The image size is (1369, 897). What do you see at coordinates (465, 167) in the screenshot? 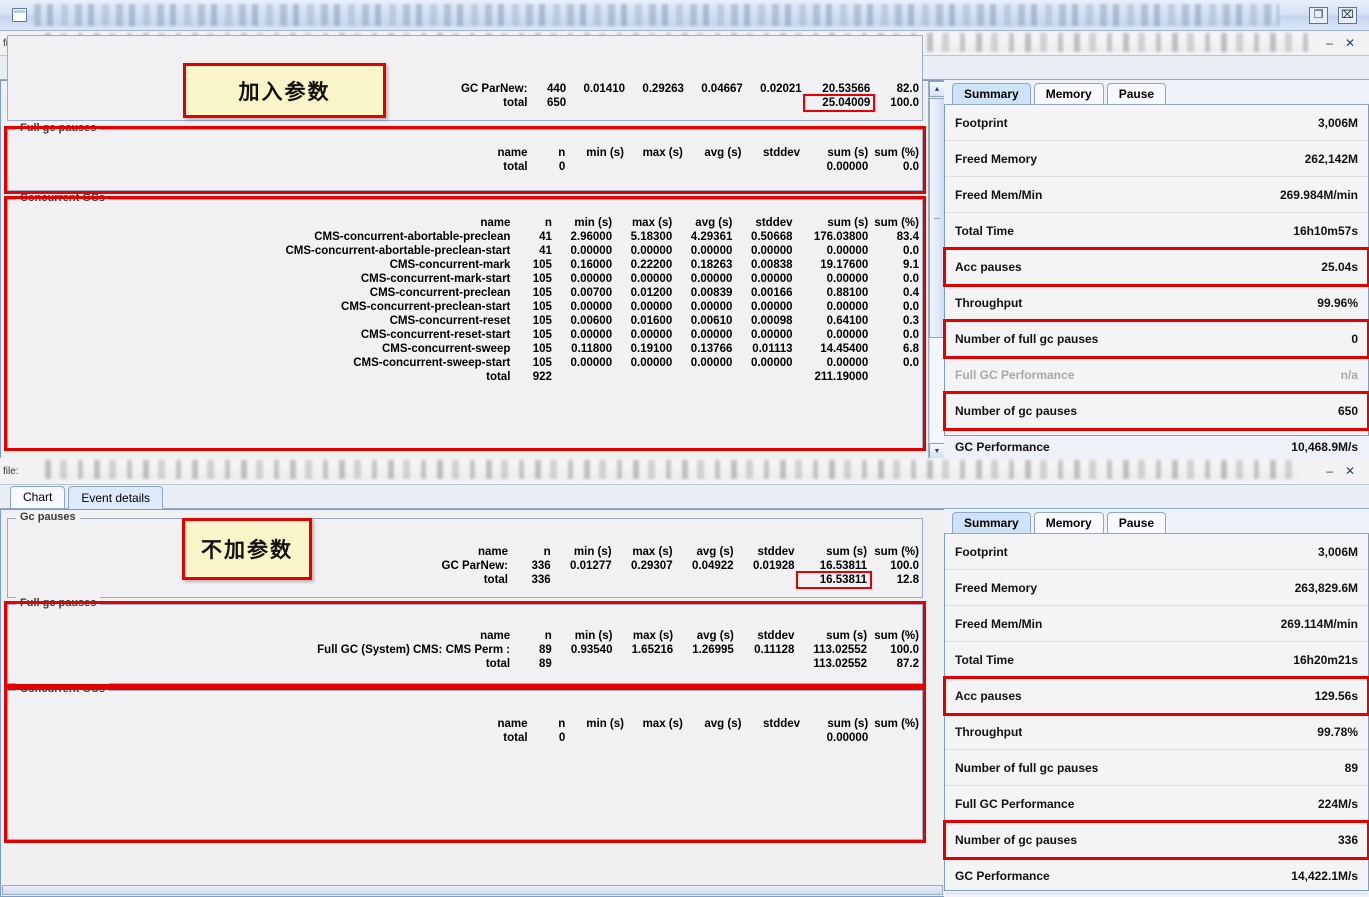
I see `table-row-total: total 0 0.00000 0.0` at bounding box center [465, 167].